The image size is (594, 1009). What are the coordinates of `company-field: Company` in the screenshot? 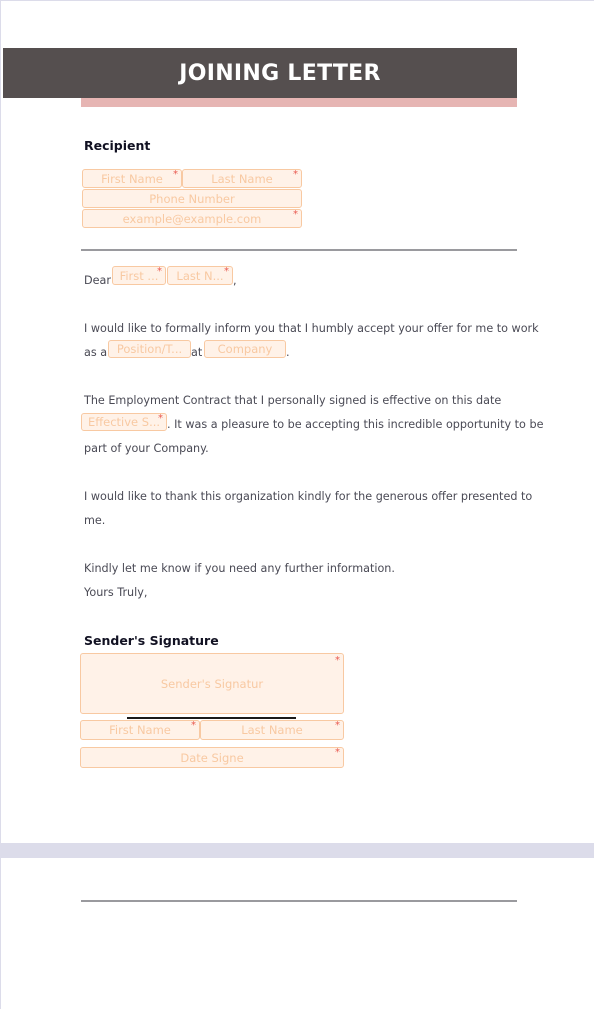 It's located at (245, 349).